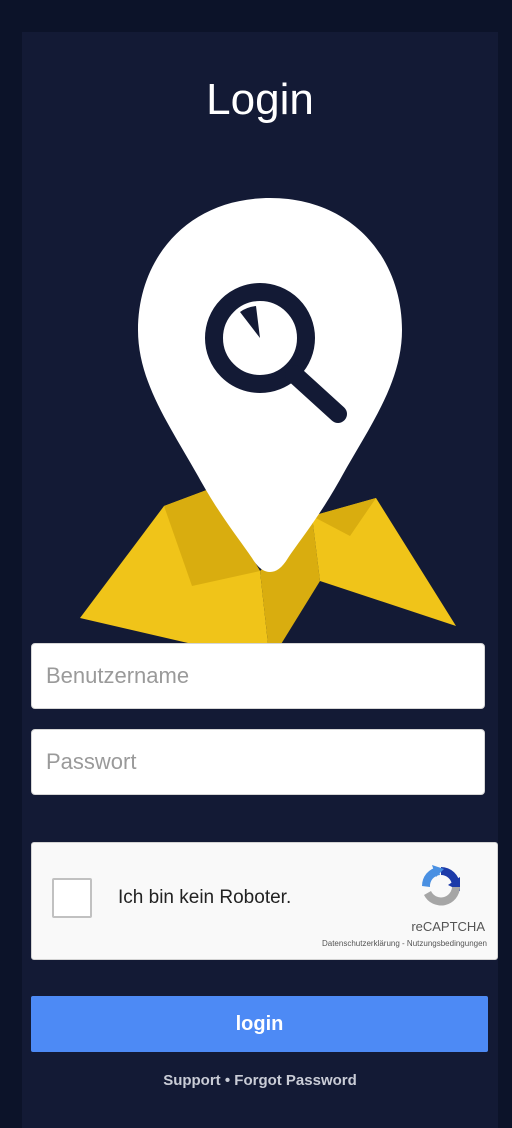 This screenshot has height=1128, width=512. What do you see at coordinates (258, 762) in the screenshot?
I see `password-input` at bounding box center [258, 762].